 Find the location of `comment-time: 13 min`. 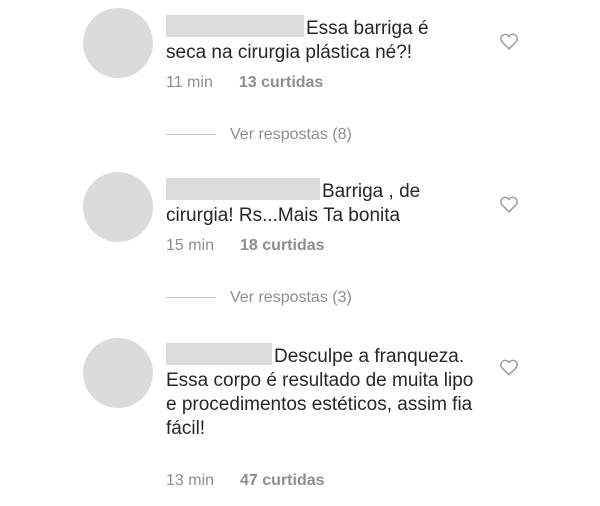

comment-time: 13 min is located at coordinates (190, 480).